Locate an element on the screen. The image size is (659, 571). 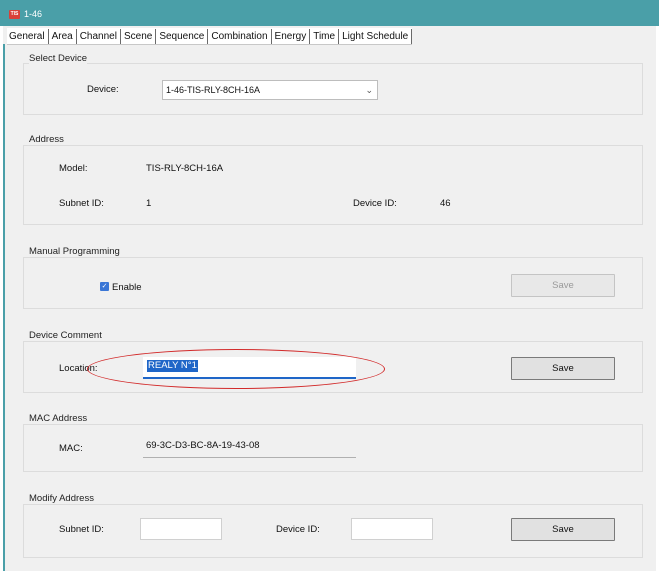
tab-time: Time is located at coordinates (325, 36).